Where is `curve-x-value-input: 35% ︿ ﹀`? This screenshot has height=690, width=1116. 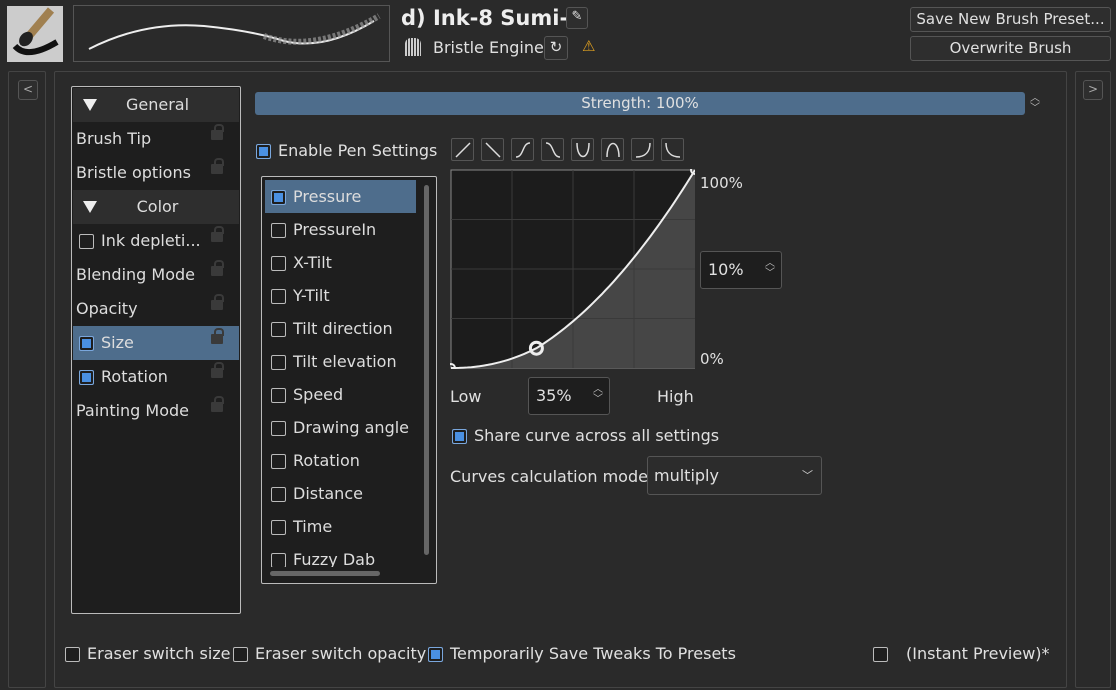 curve-x-value-input: 35% ︿ ﹀ is located at coordinates (569, 396).